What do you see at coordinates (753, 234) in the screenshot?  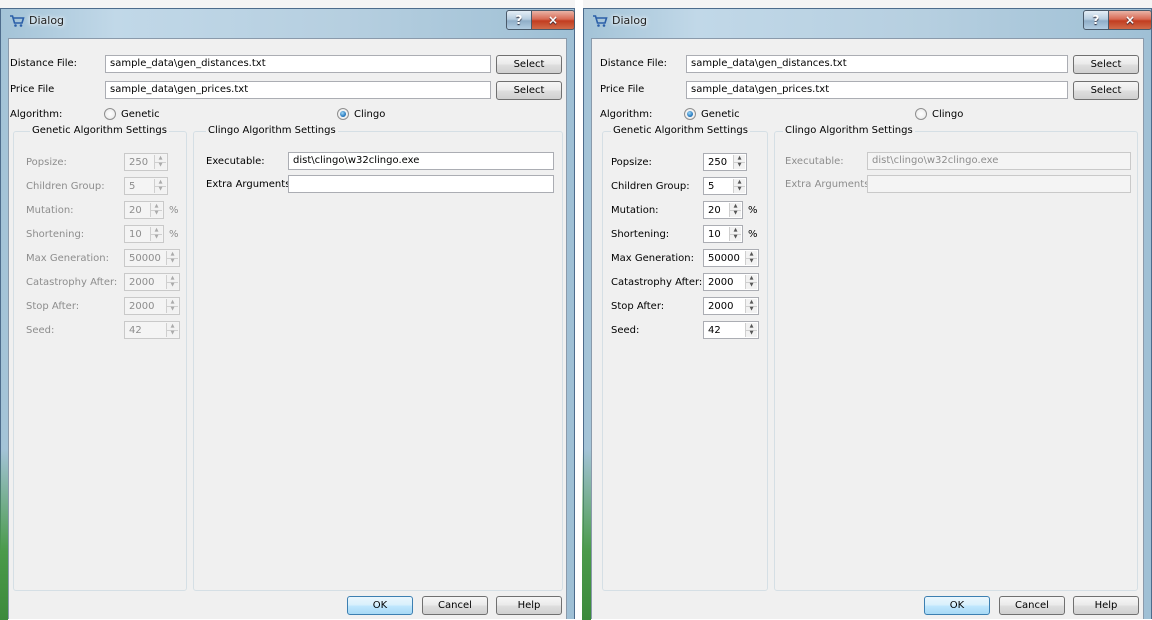 I see `percent-suffix: %` at bounding box center [753, 234].